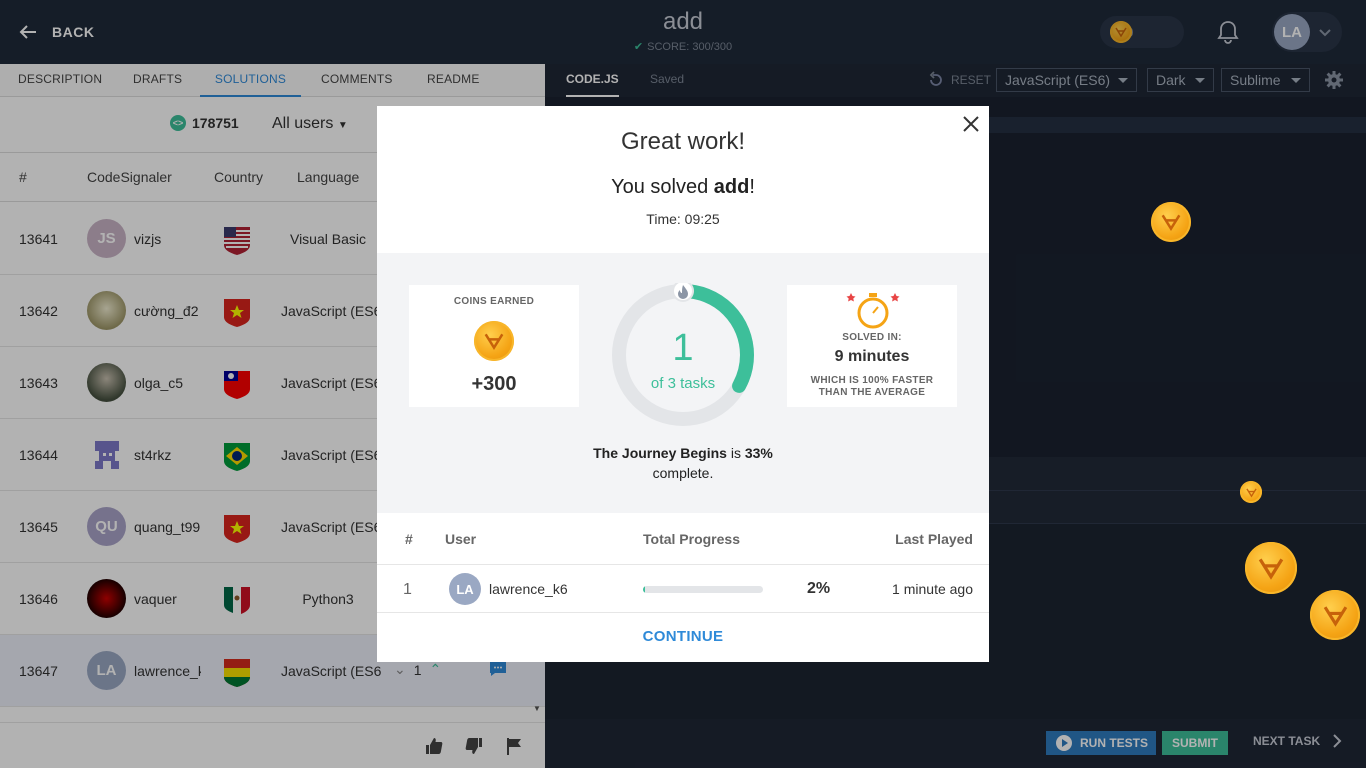 The width and height of the screenshot is (1366, 768). I want to click on coins-earned-card: COINS EARNED +300, so click(494, 346).